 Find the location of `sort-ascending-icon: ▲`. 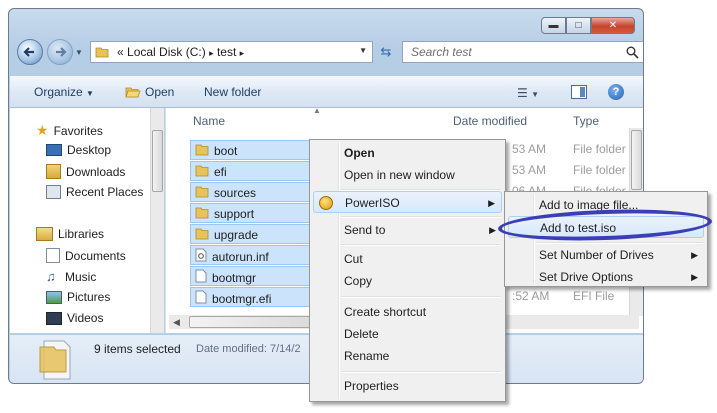

sort-ascending-icon: ▲ is located at coordinates (317, 110).